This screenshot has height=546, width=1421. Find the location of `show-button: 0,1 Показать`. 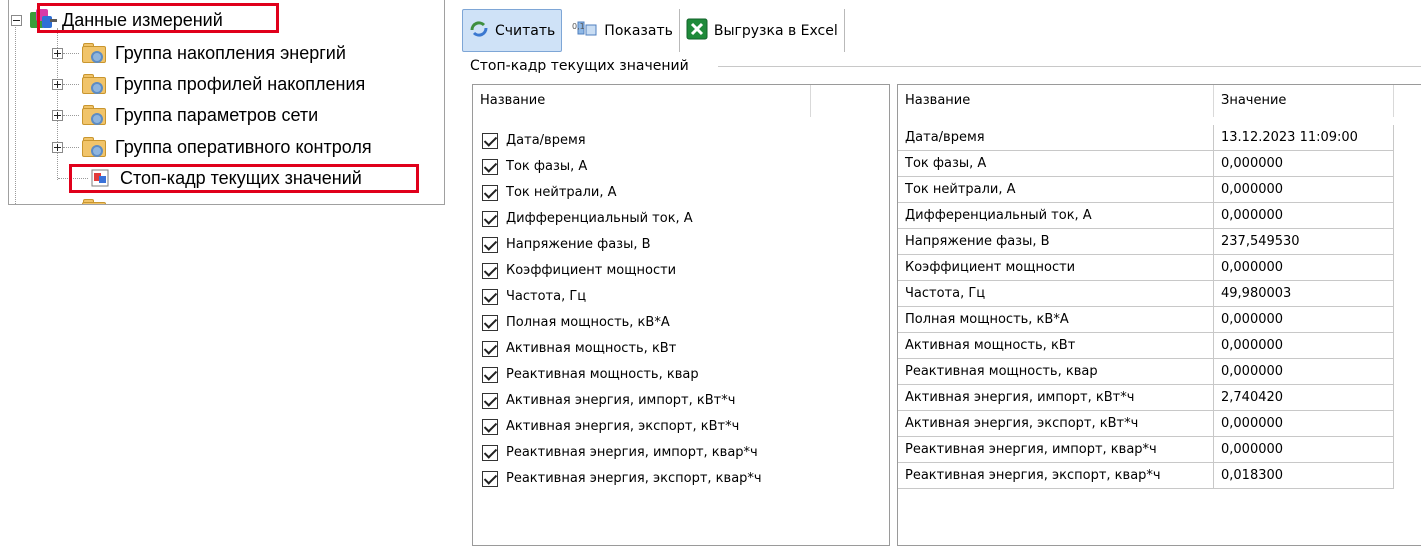

show-button: 0,1 Показать is located at coordinates (623, 30).